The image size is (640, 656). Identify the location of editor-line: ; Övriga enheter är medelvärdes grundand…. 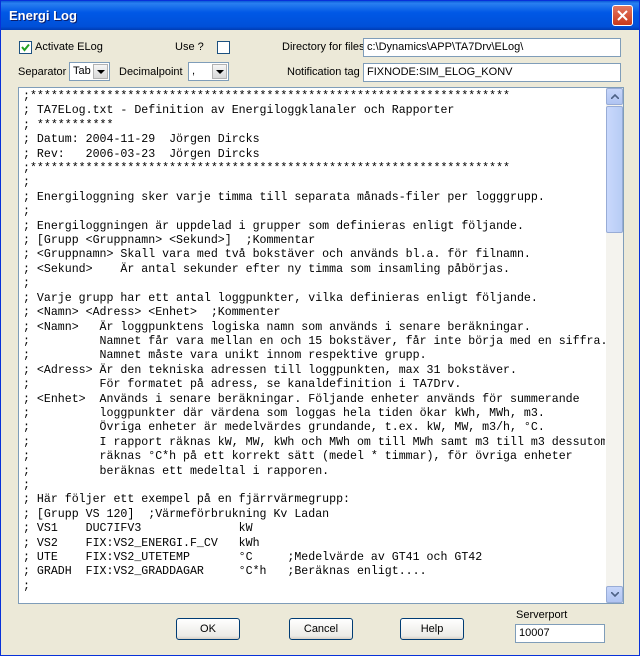
(284, 428).